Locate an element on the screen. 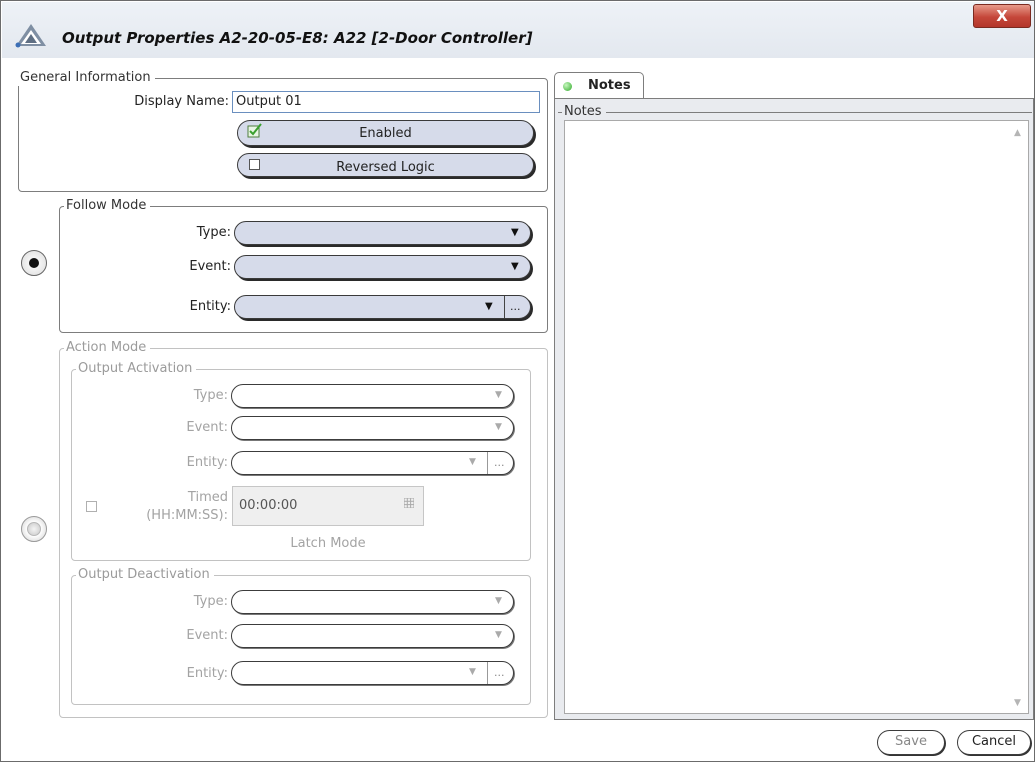 The width and height of the screenshot is (1035, 762). follow-event-dropdown is located at coordinates (382, 267).